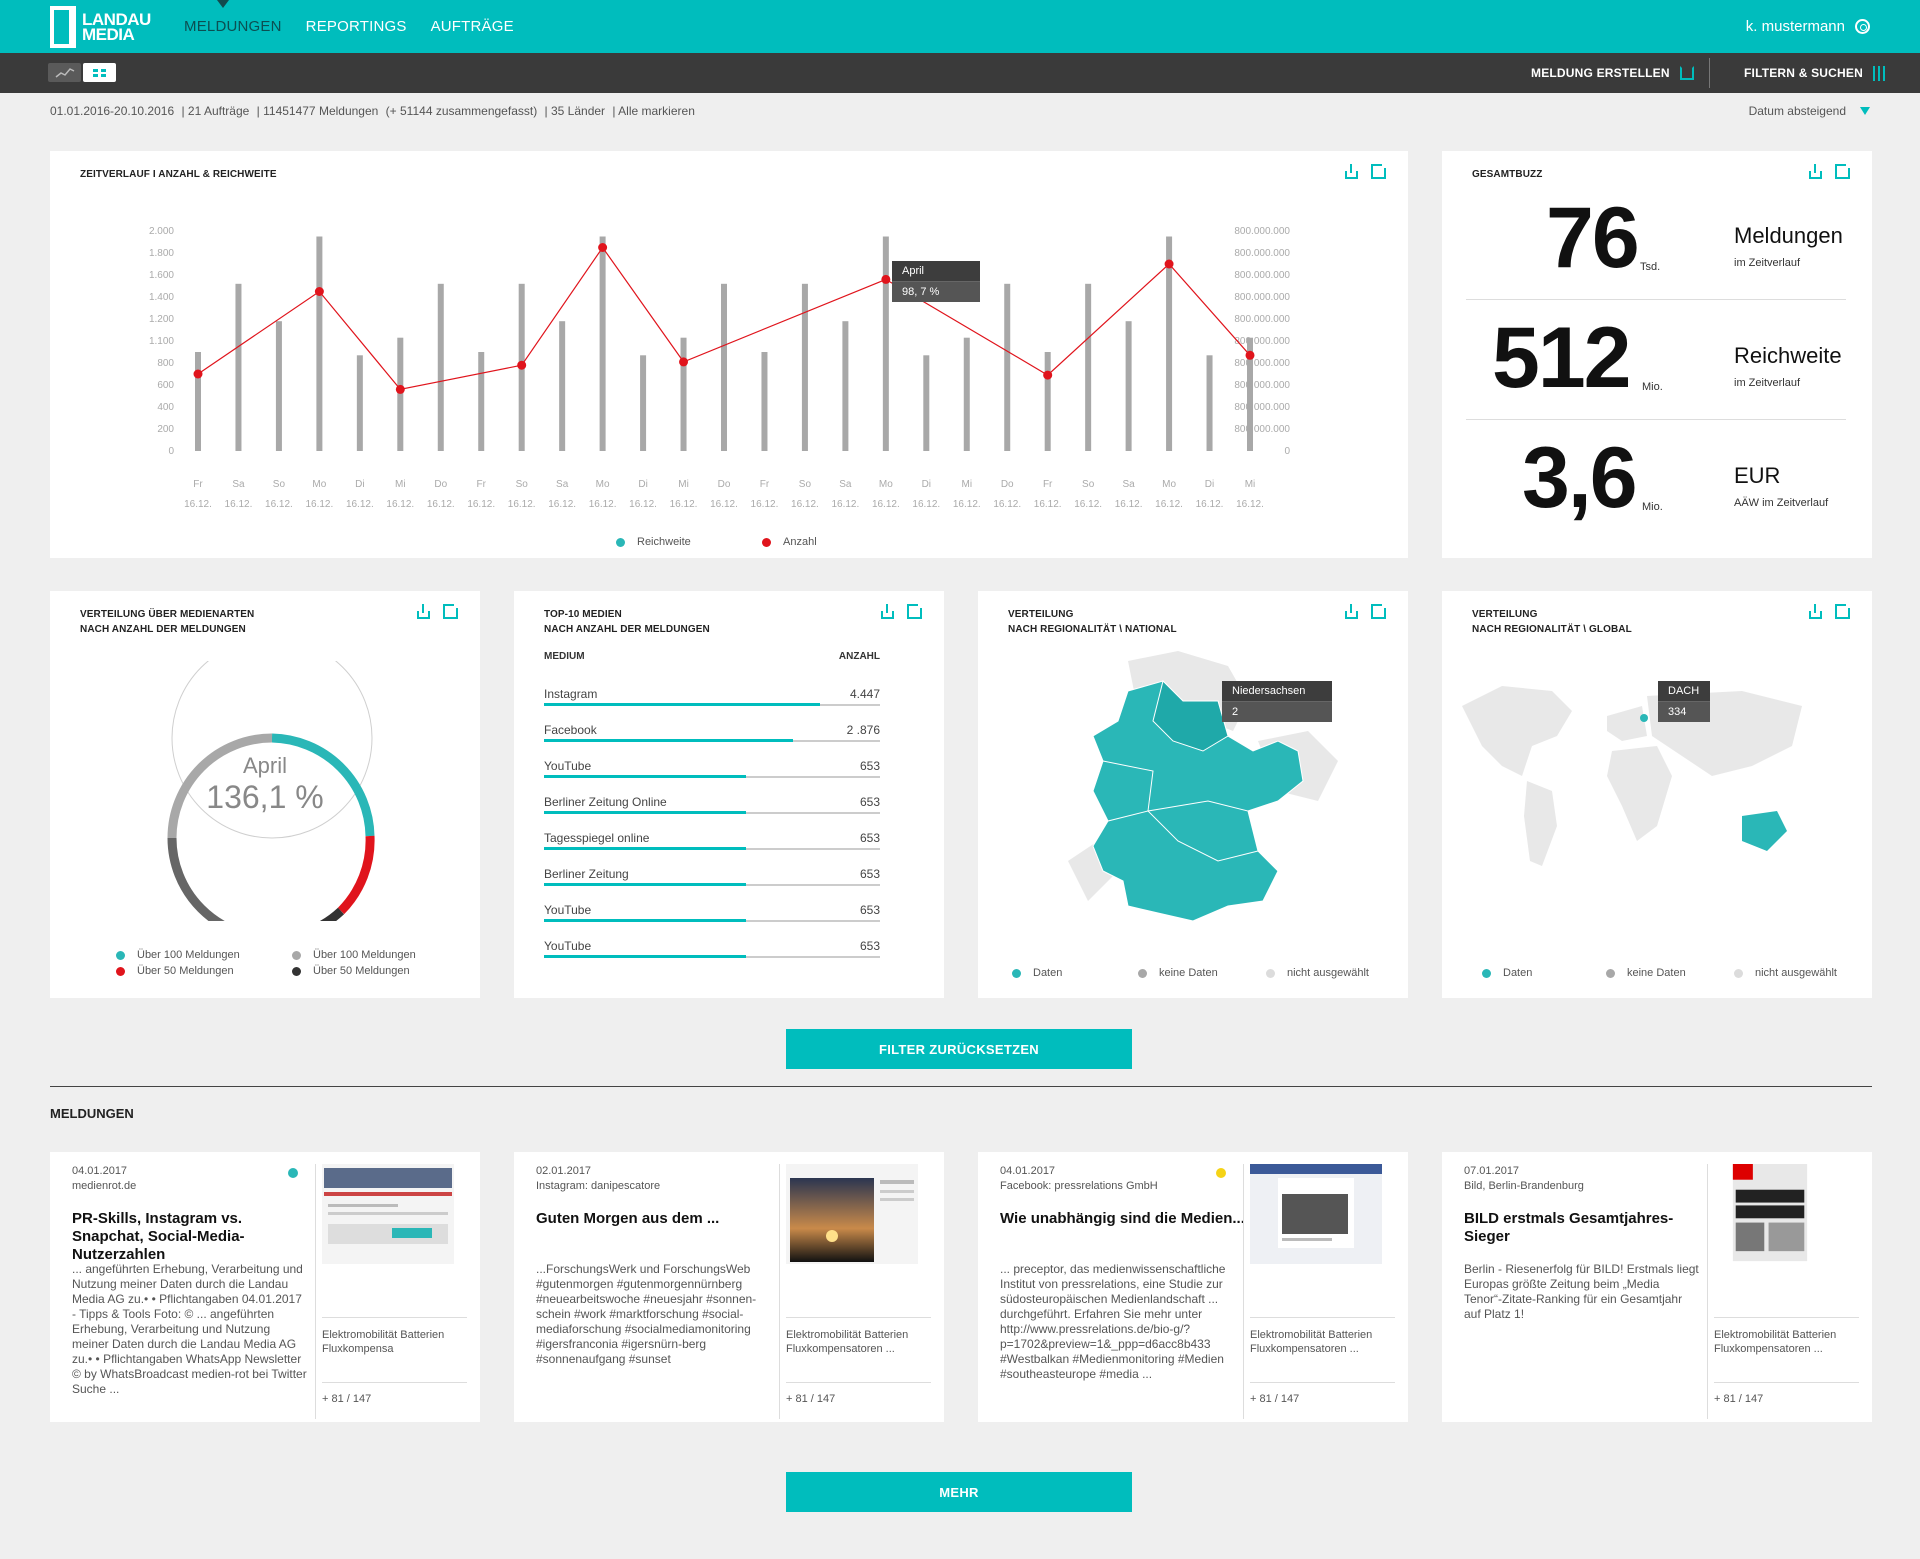 Image resolution: width=1920 pixels, height=1559 pixels. I want to click on news-source: medienrot.de, so click(104, 1186).